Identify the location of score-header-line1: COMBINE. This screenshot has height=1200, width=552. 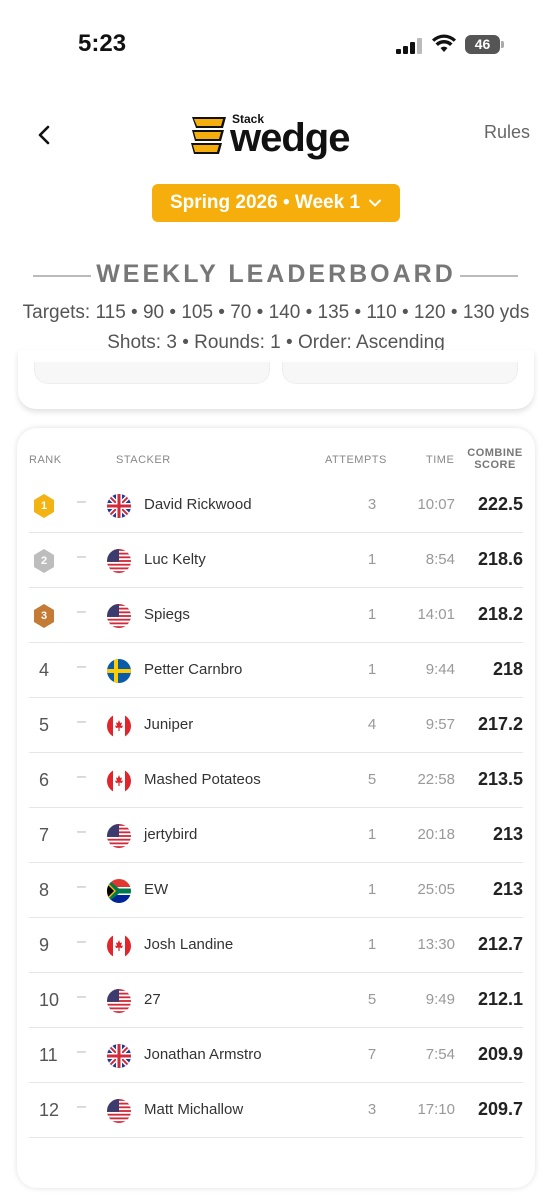
(495, 453).